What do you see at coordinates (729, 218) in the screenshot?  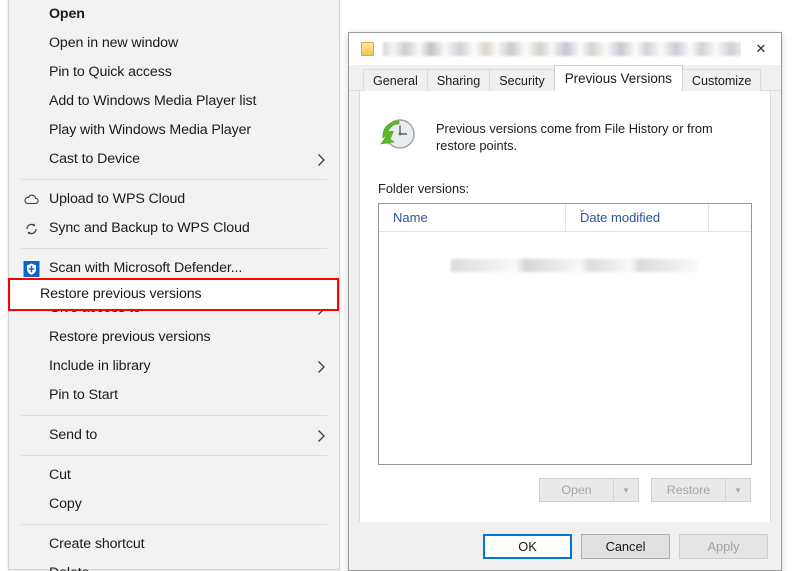 I see `column-header-spacer` at bounding box center [729, 218].